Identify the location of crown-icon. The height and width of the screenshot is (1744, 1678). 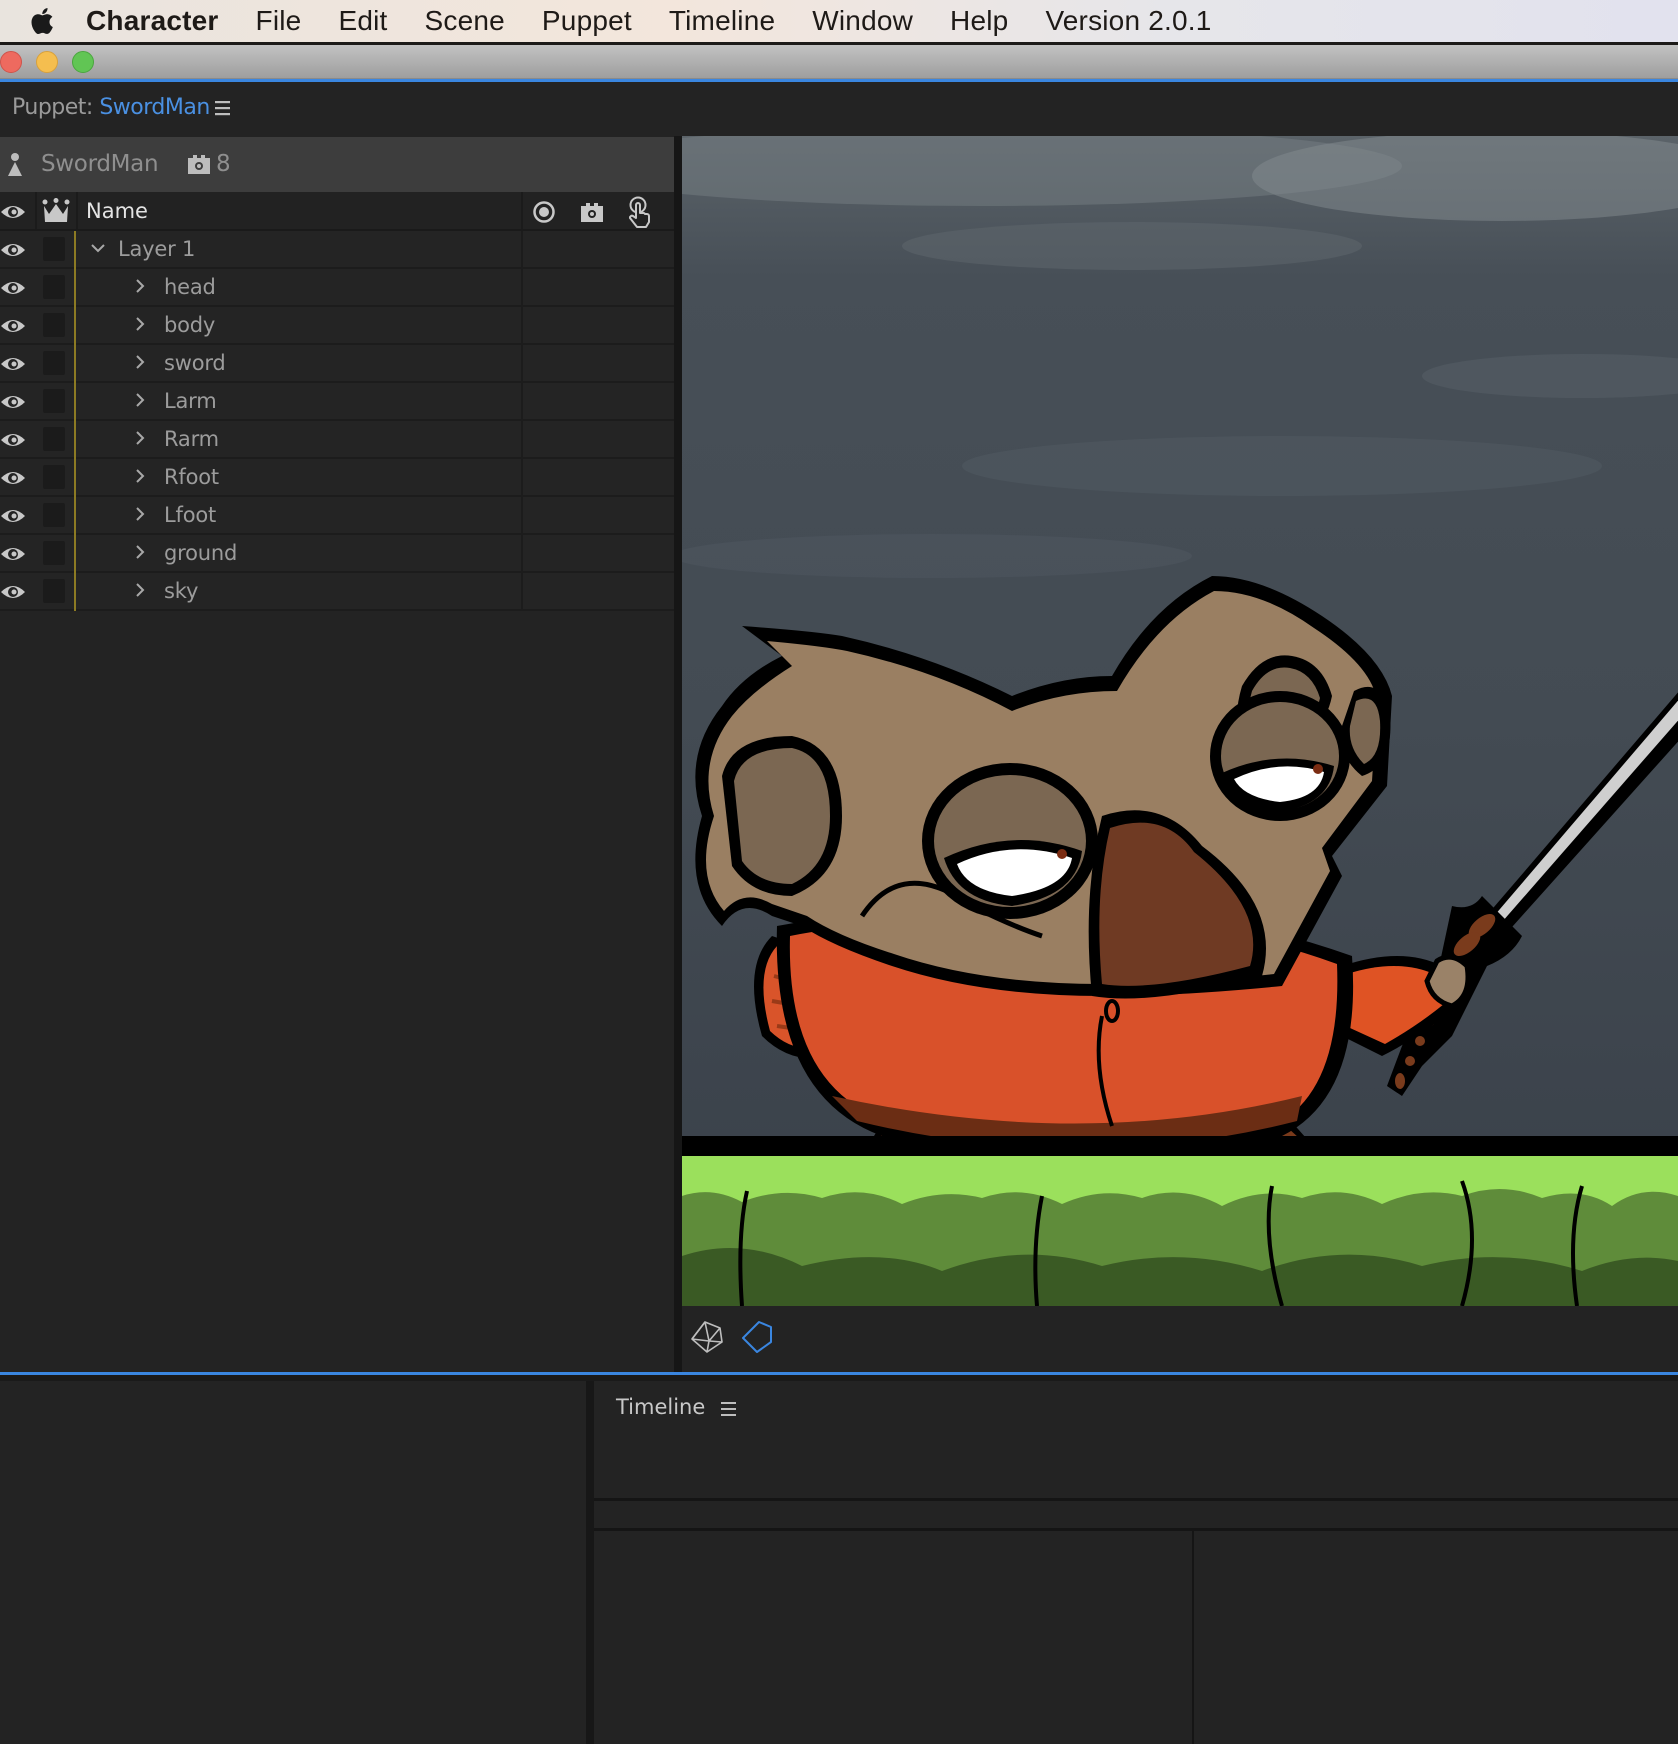
(56, 213).